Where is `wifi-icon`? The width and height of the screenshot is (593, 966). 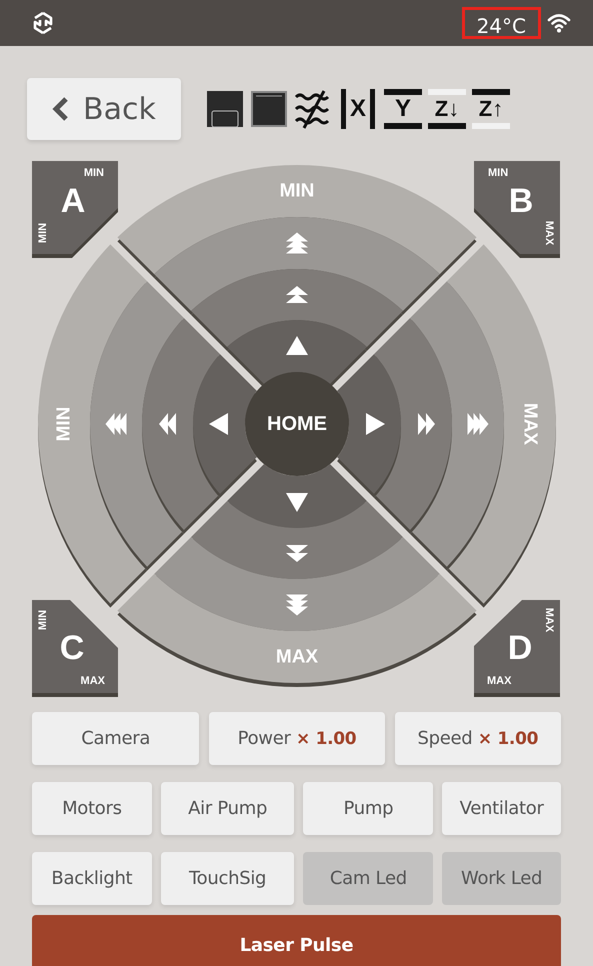 wifi-icon is located at coordinates (559, 23).